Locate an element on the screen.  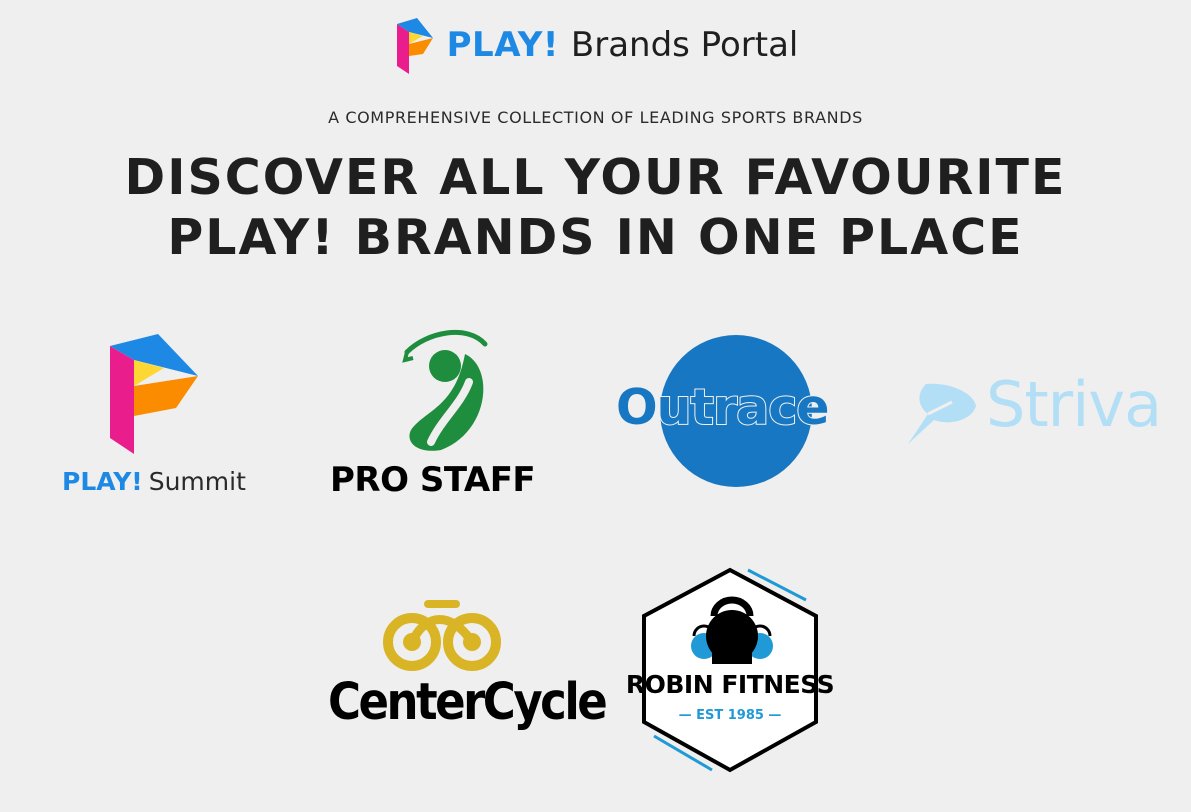
brand-tile-pro-staff: PRO STAFF is located at coordinates (442, 413).